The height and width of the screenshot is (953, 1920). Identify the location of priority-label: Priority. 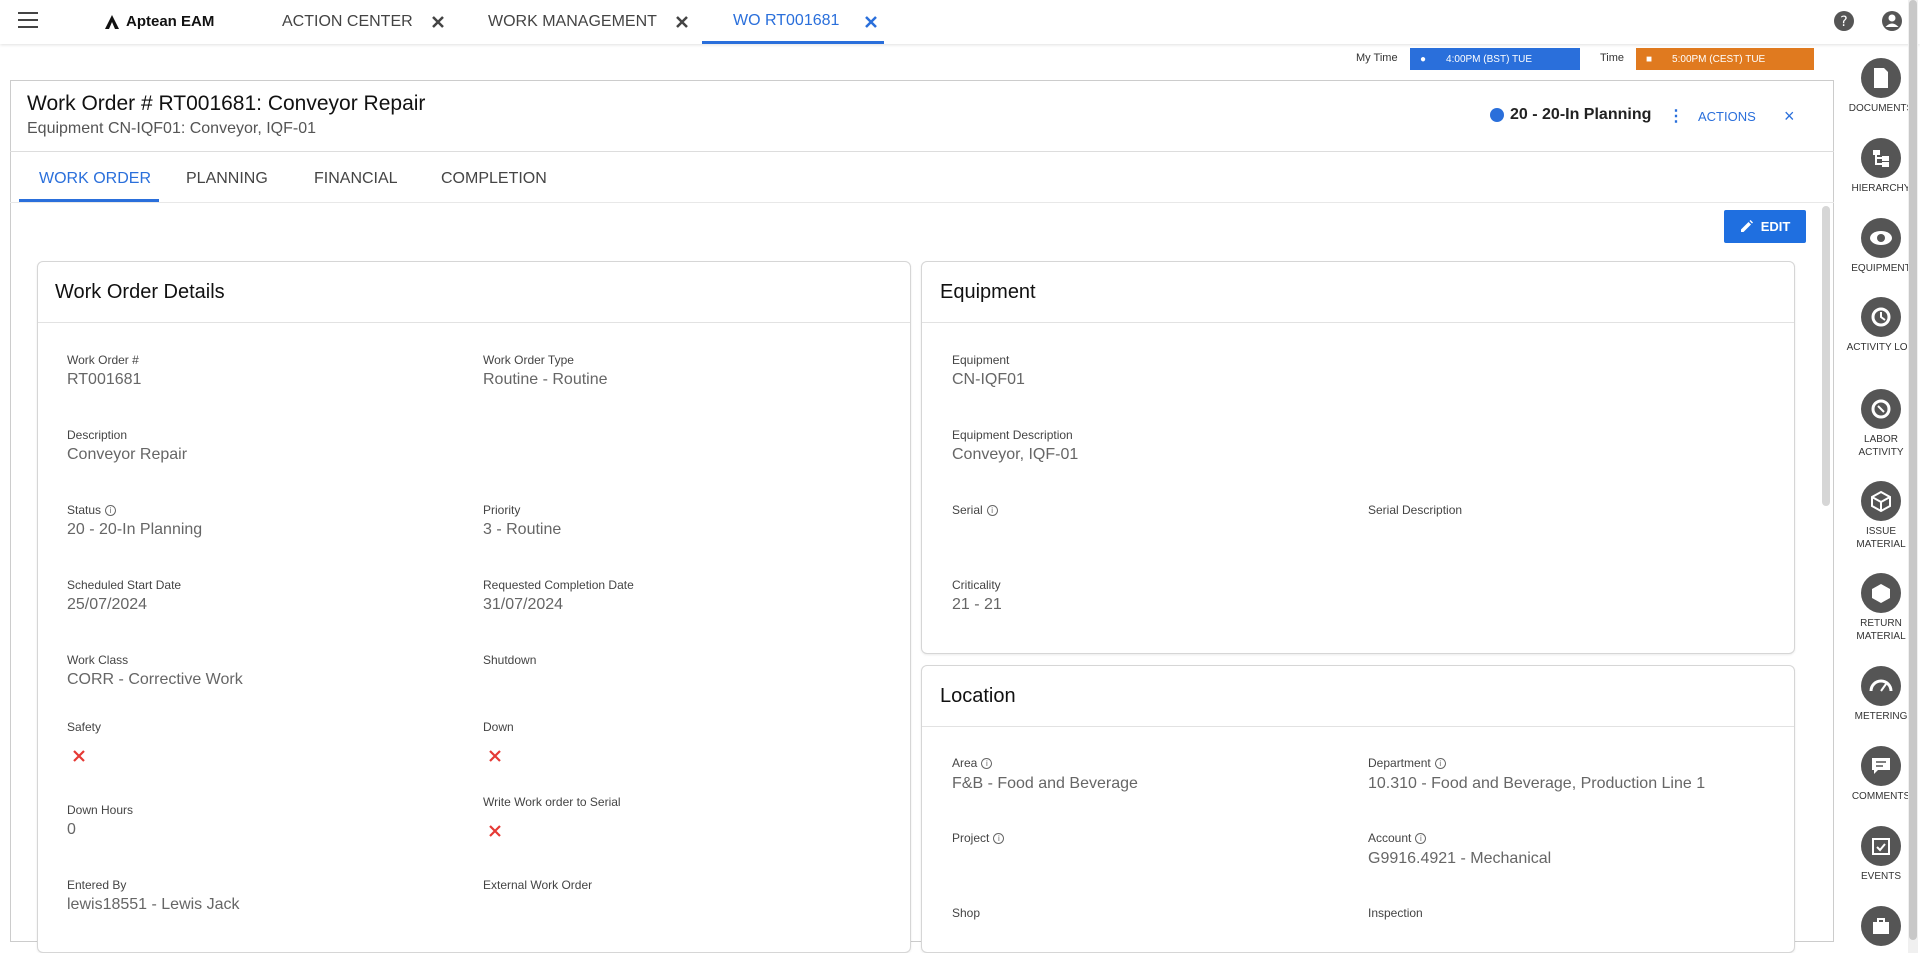
(502, 510).